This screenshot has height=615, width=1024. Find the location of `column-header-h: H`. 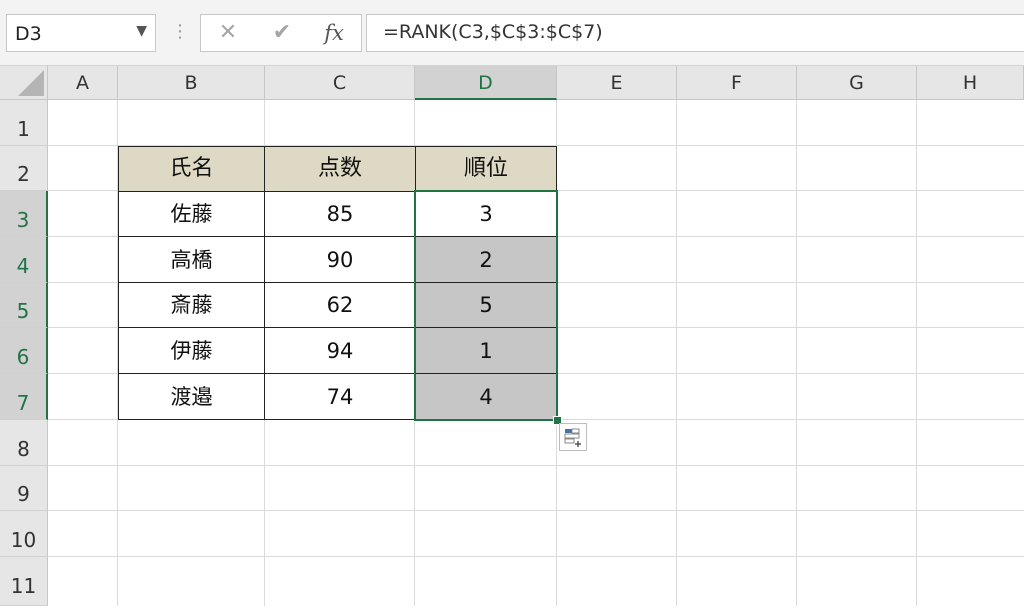

column-header-h: H is located at coordinates (970, 83).